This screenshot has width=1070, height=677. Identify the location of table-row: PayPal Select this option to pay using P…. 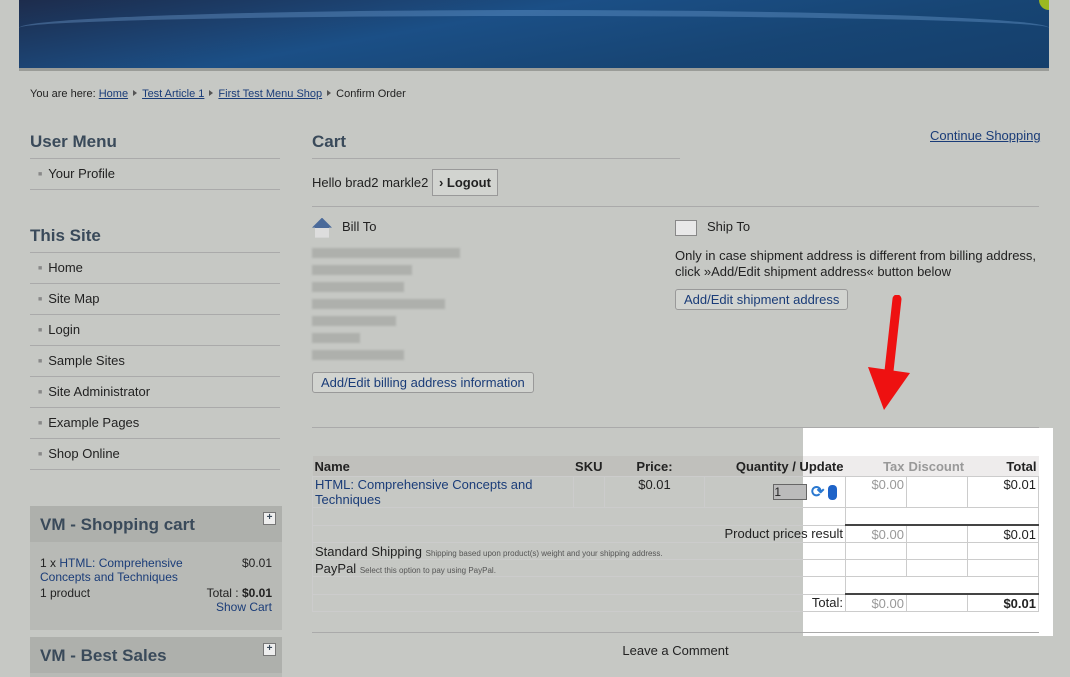
(675, 568).